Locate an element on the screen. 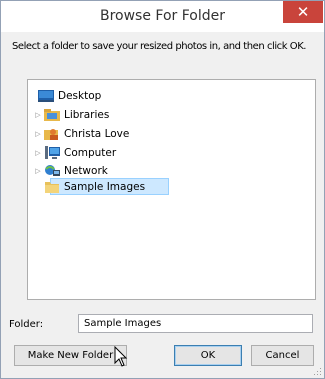  close-button: ✕ is located at coordinates (303, 12).